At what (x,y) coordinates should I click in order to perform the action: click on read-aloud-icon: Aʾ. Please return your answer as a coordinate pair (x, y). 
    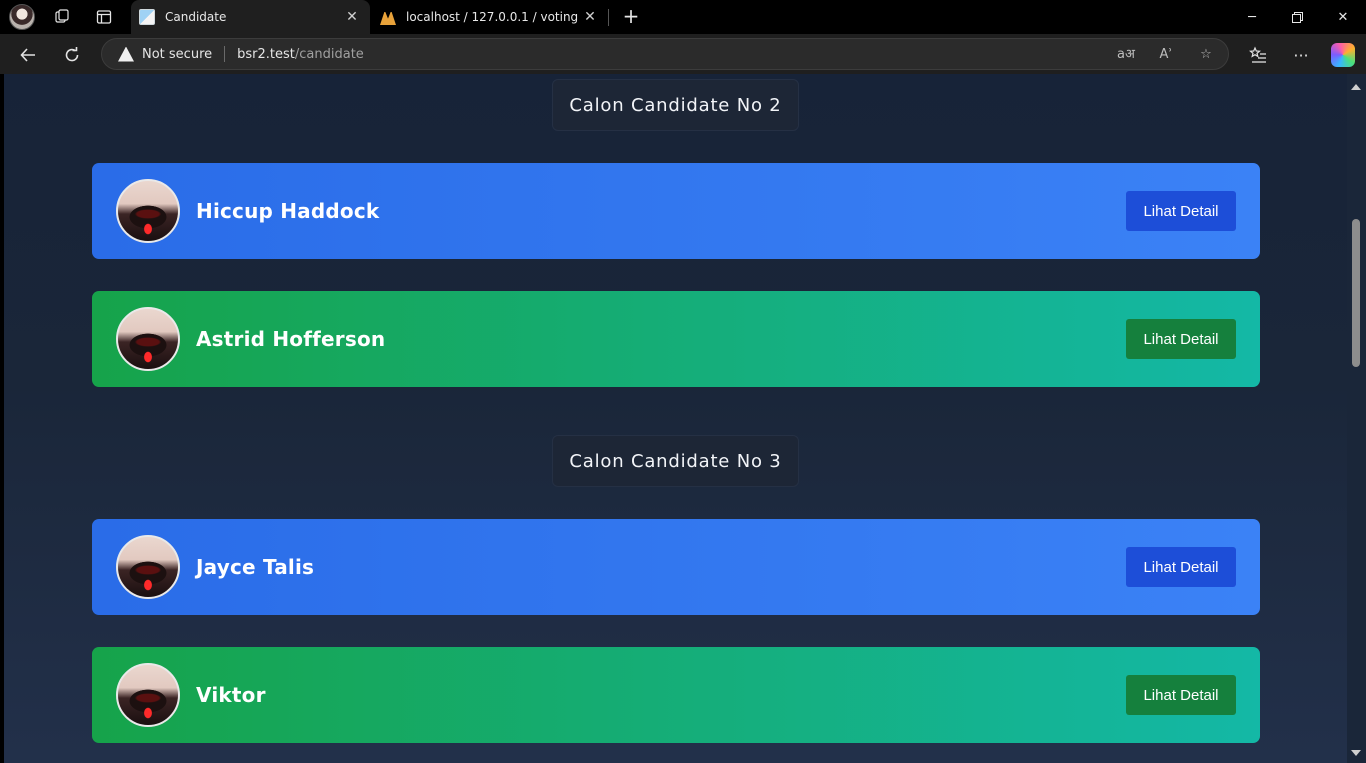
    Looking at the image, I should click on (1166, 55).